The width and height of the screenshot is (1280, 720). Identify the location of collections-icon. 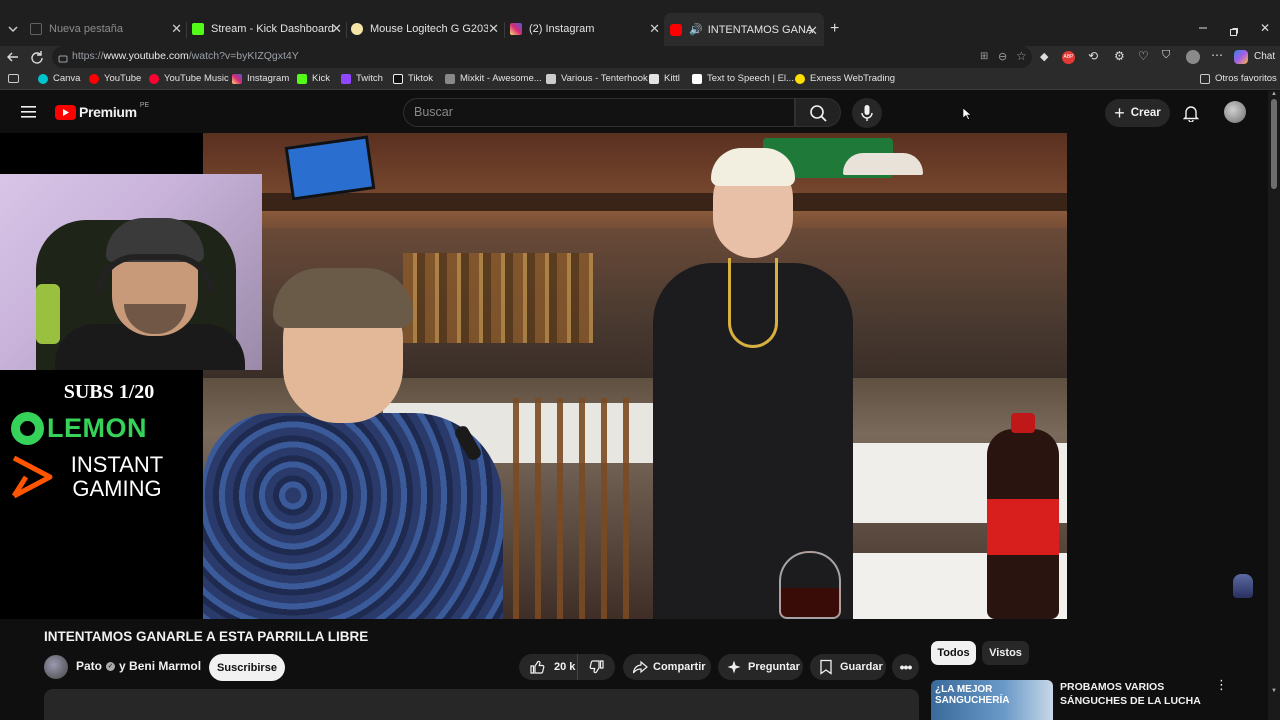
(13, 78).